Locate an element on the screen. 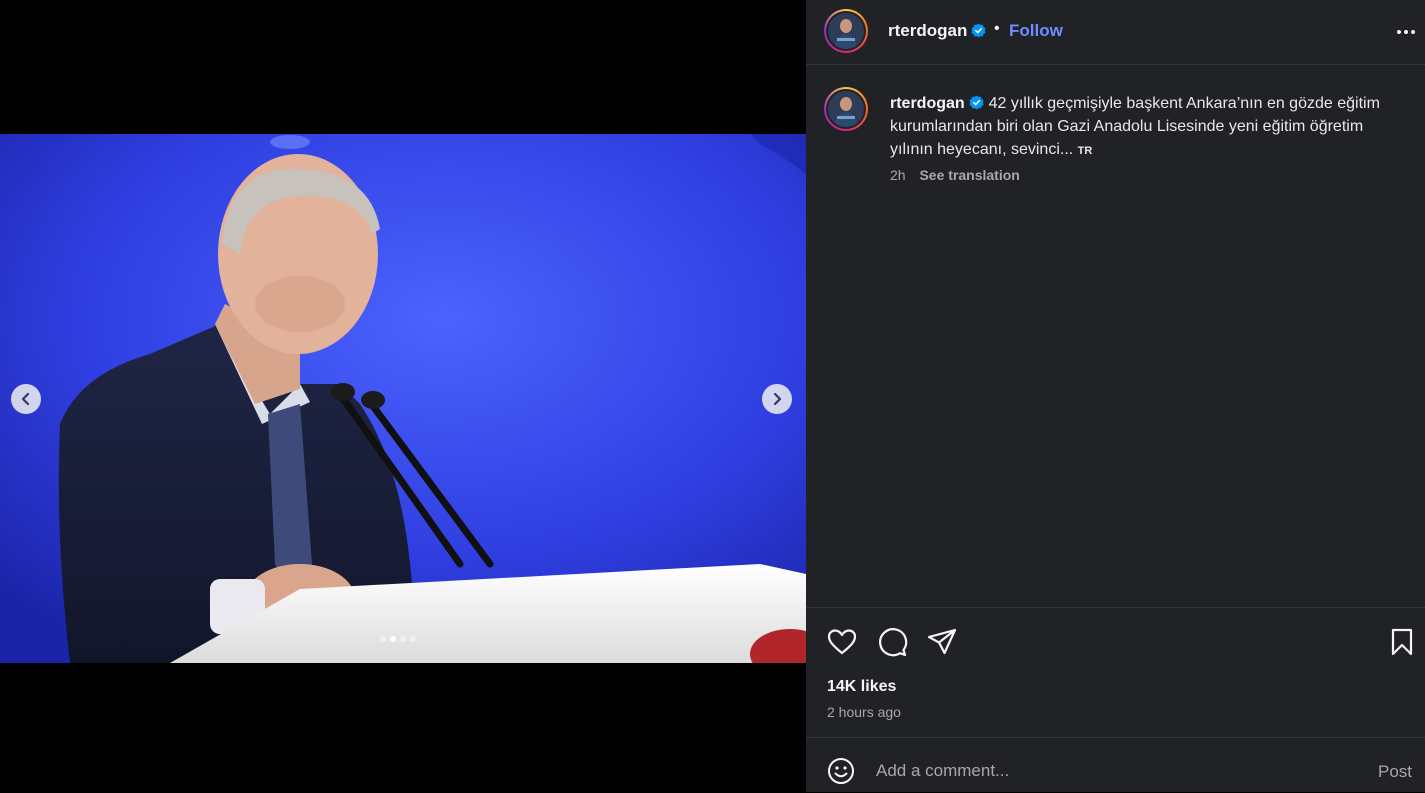  follow-button: Follow is located at coordinates (1036, 31).